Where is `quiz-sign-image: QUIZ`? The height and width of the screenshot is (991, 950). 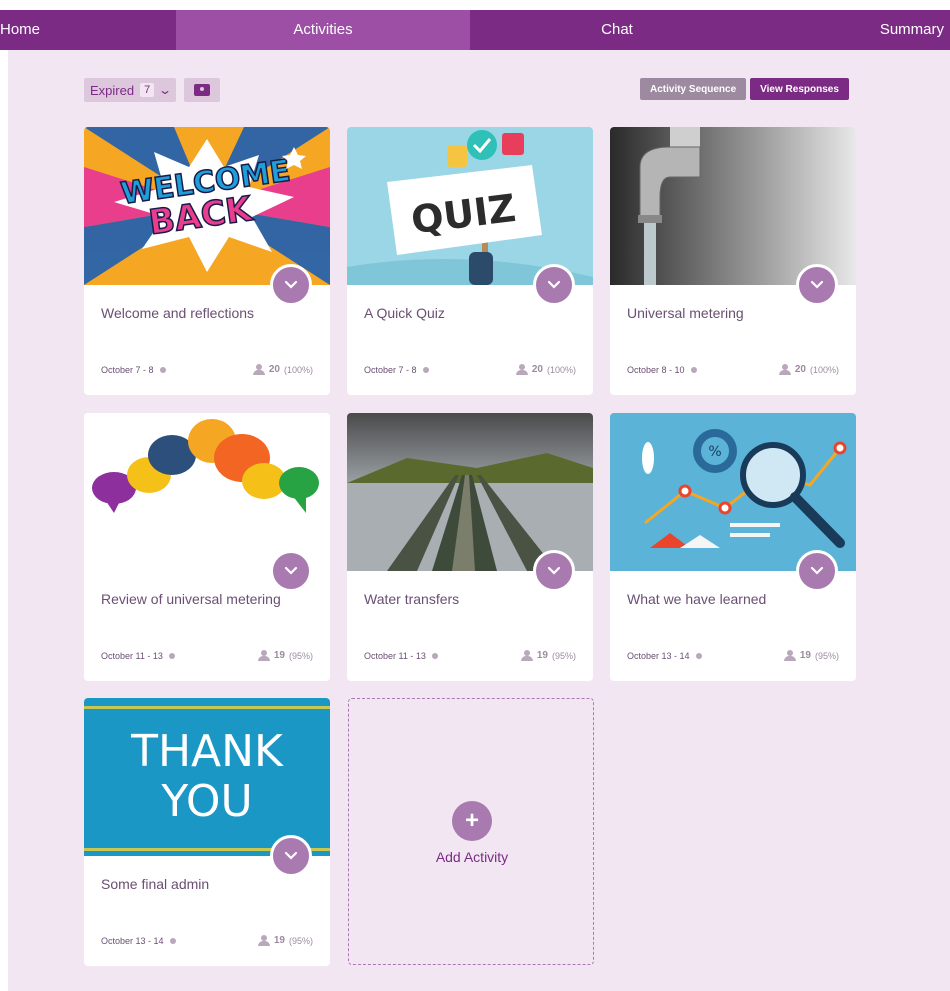
quiz-sign-image: QUIZ is located at coordinates (470, 206).